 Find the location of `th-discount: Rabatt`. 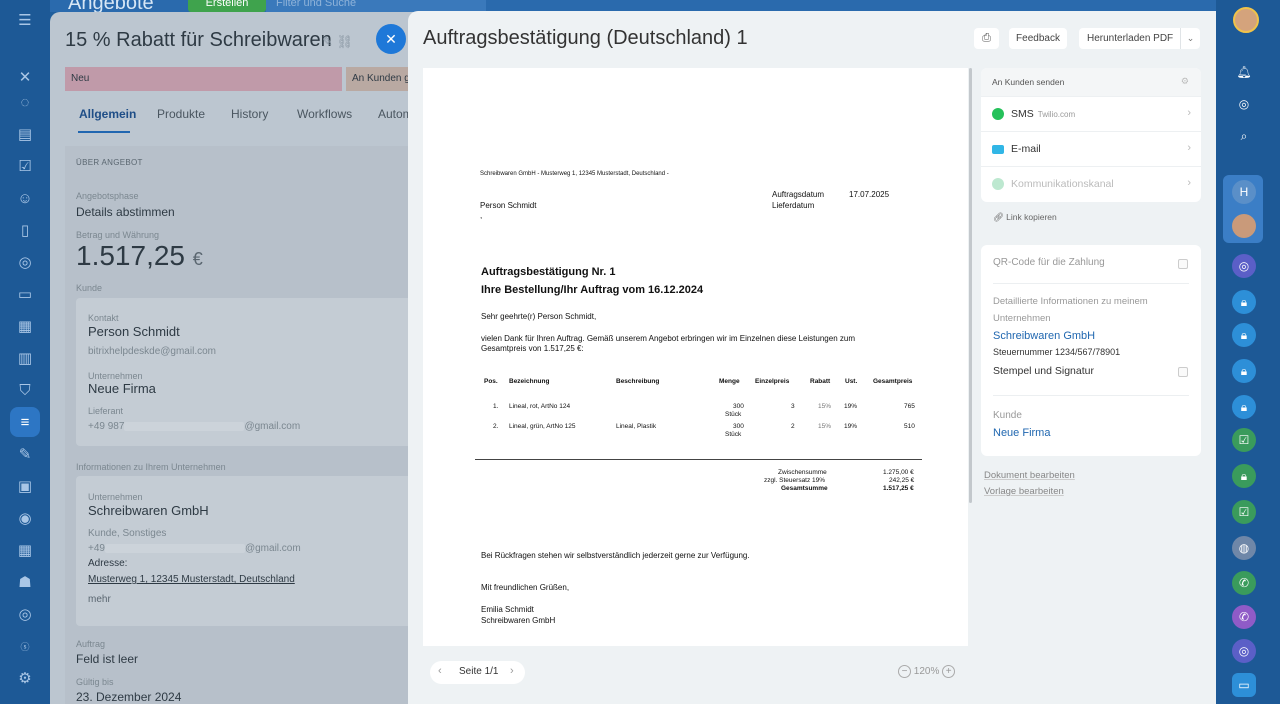

th-discount: Rabatt is located at coordinates (820, 381).